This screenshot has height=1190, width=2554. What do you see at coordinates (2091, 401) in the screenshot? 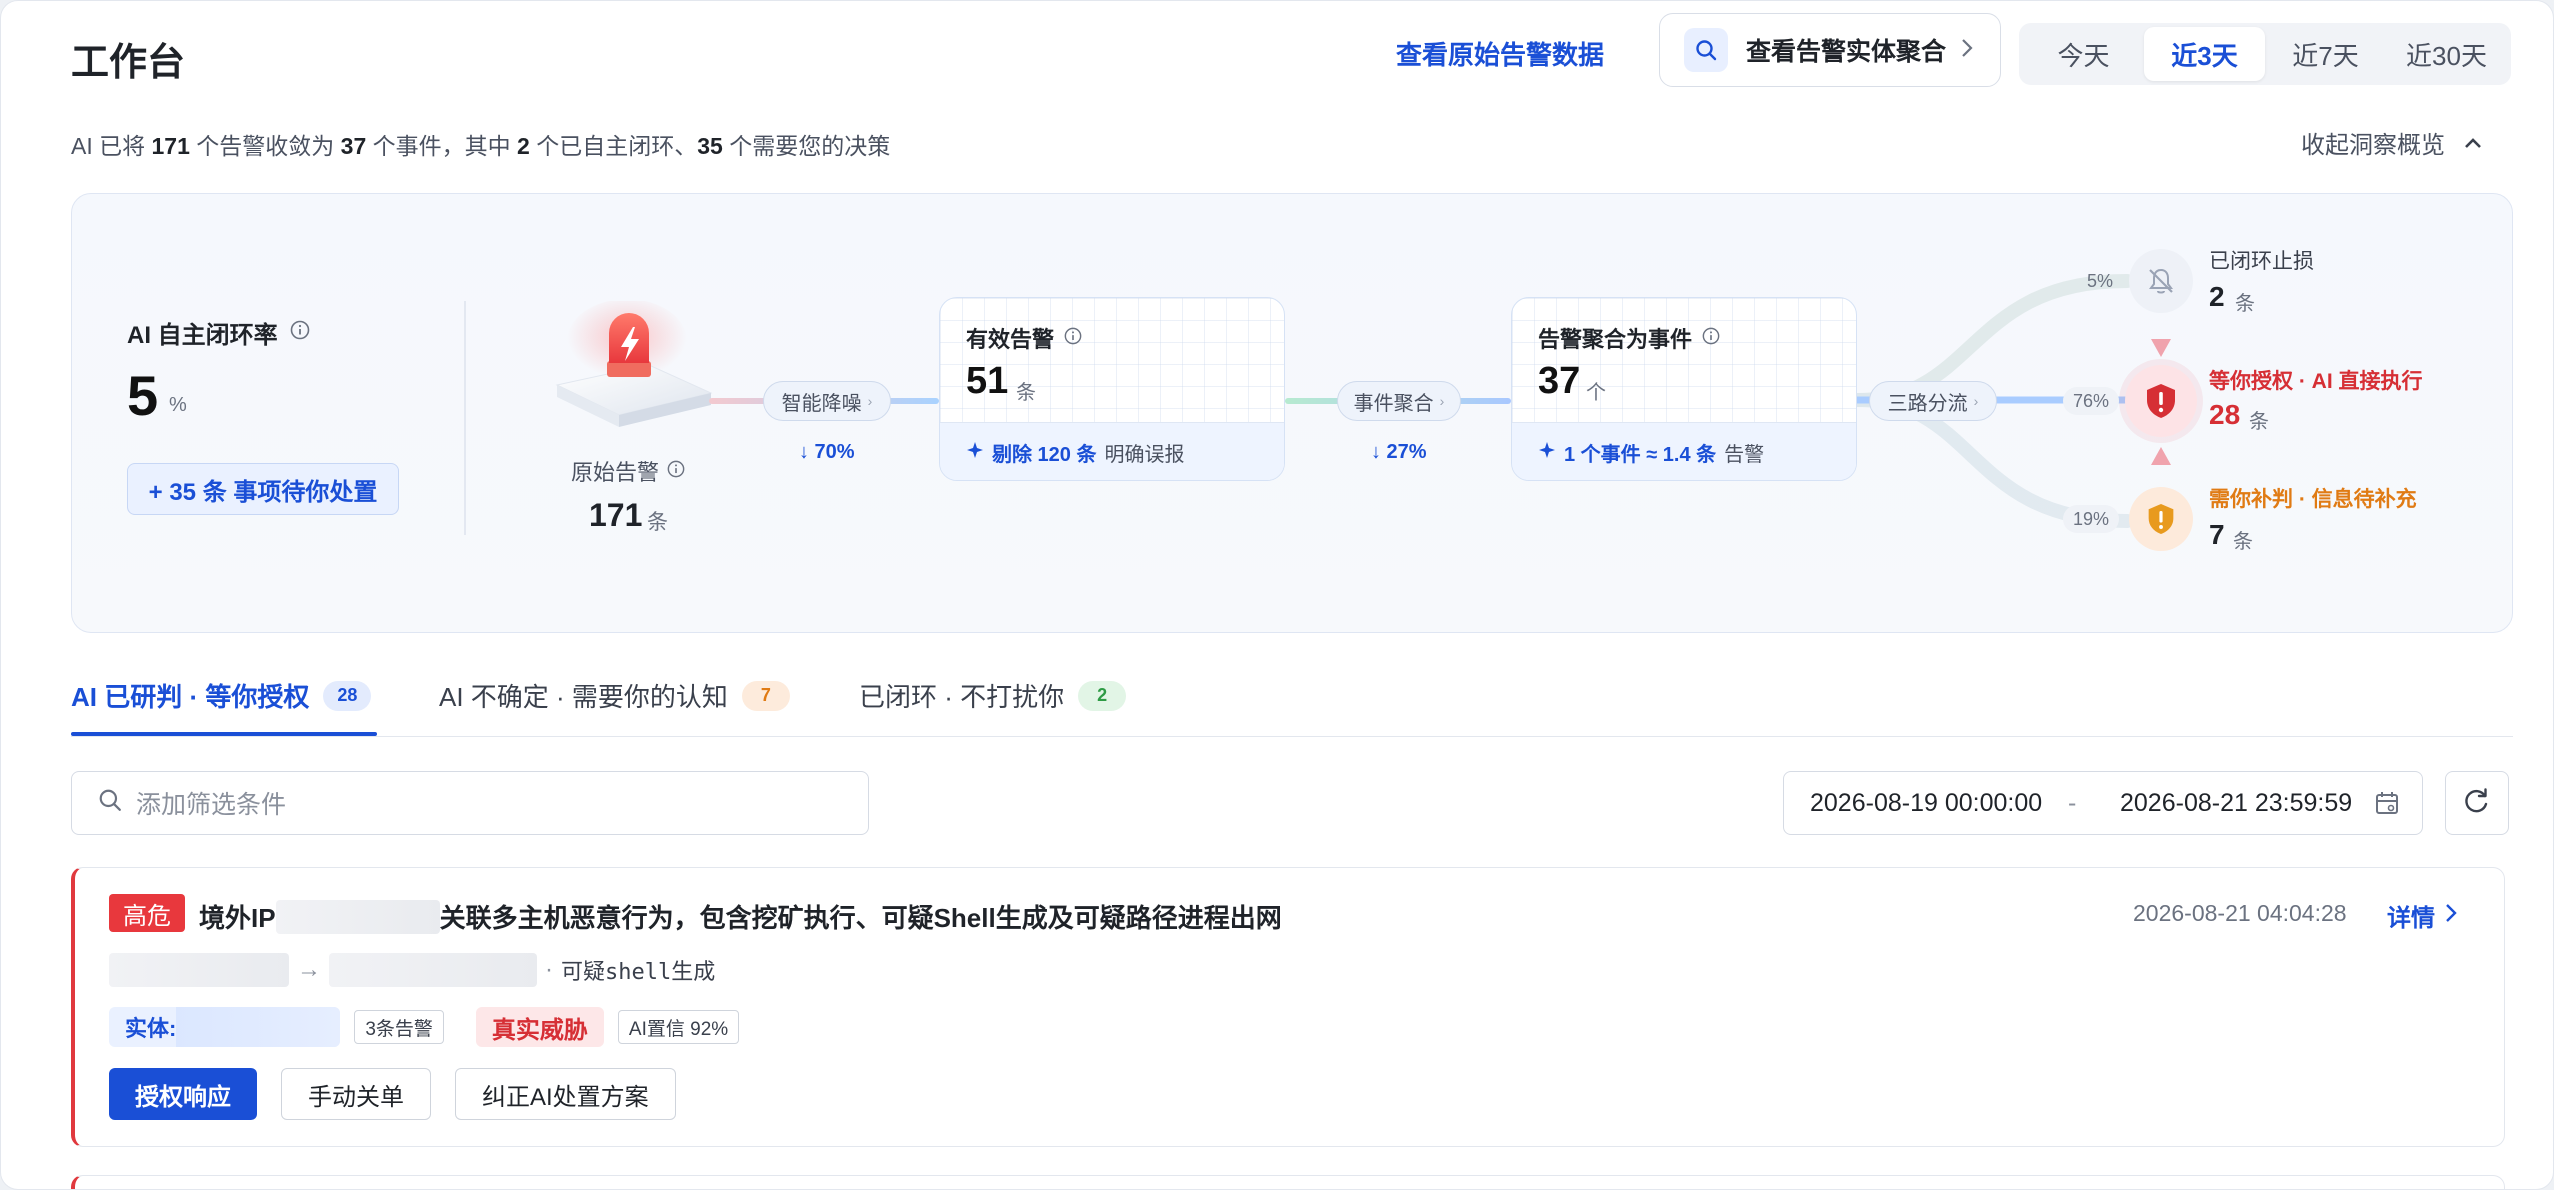
I see `outcome-authorize-percent: 76%` at bounding box center [2091, 401].